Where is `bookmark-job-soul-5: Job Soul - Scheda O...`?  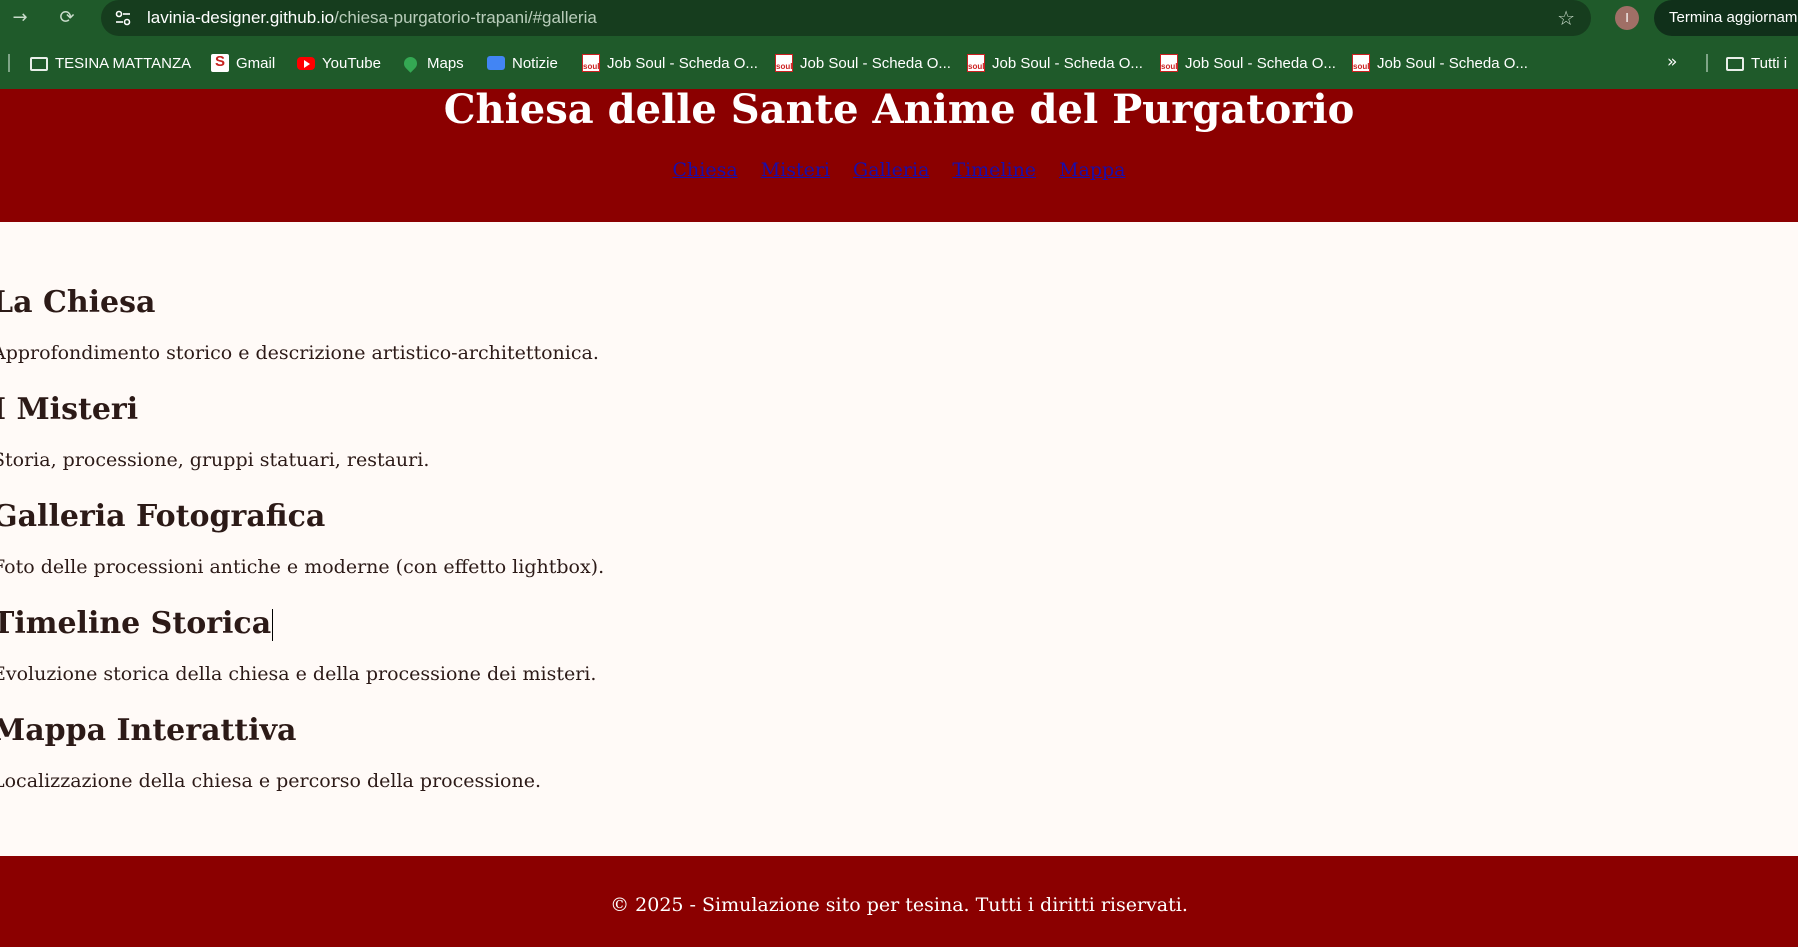 bookmark-job-soul-5: Job Soul - Scheda O... is located at coordinates (1440, 63).